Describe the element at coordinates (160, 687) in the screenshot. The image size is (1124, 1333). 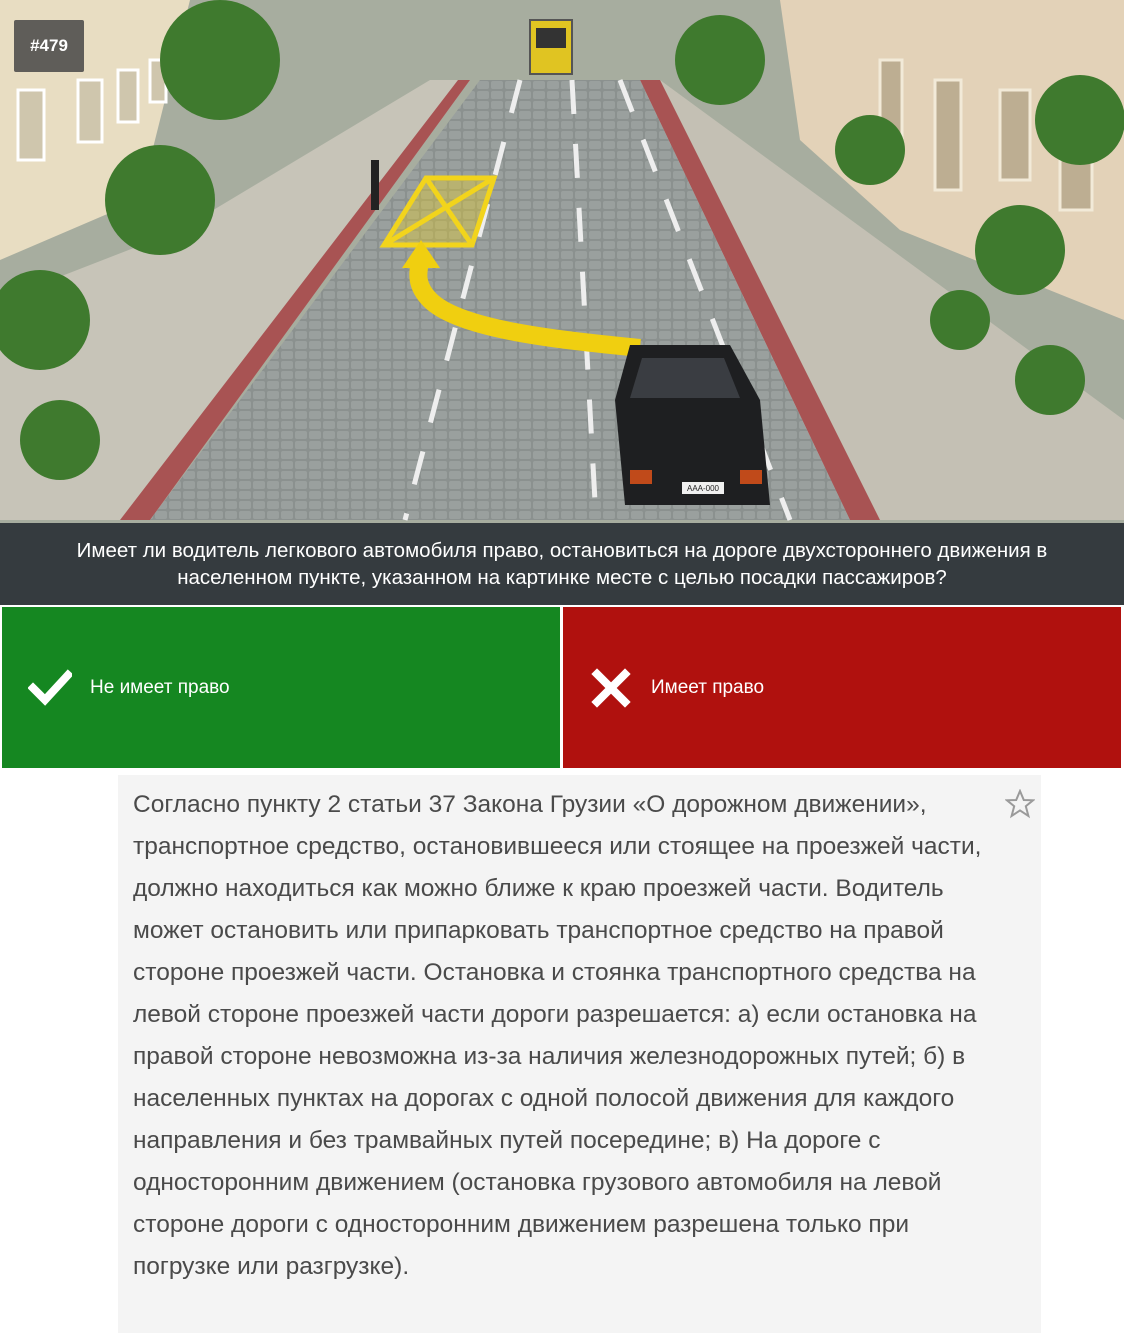
I see `answer-label: Не имеет право` at that location.